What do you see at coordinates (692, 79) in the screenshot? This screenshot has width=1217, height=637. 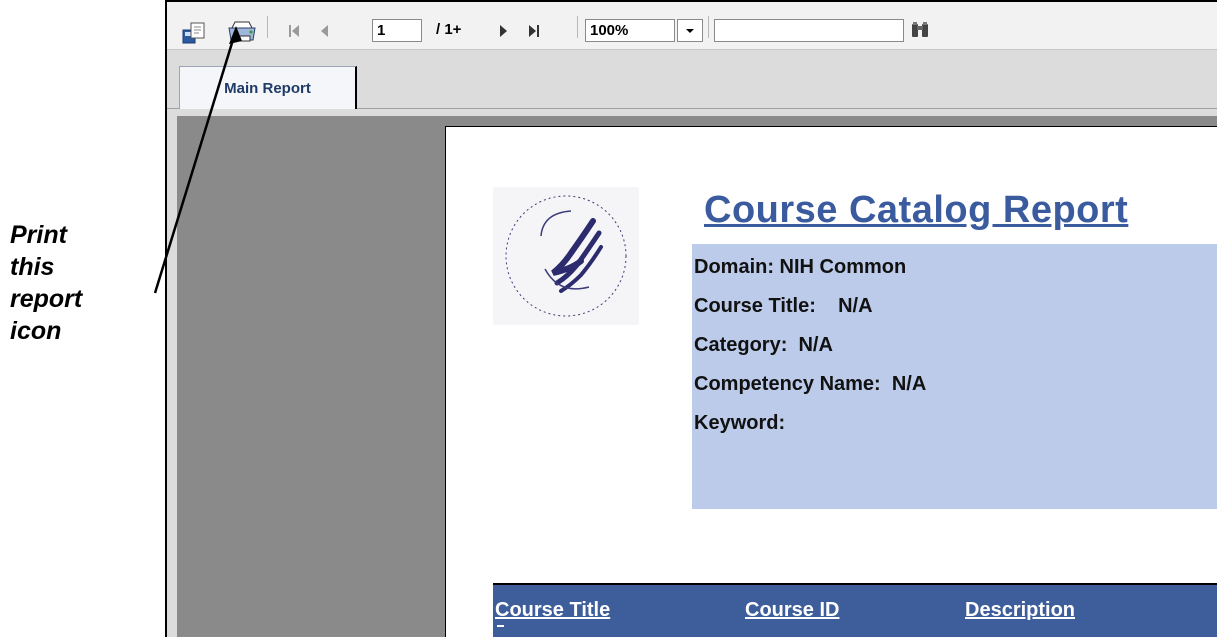 I see `tab-bar: Main Report` at bounding box center [692, 79].